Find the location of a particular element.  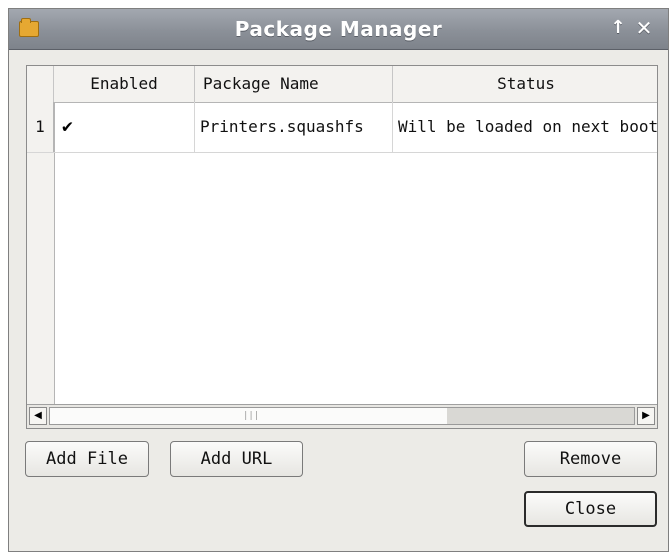

scroll-track: ||| is located at coordinates (342, 416).